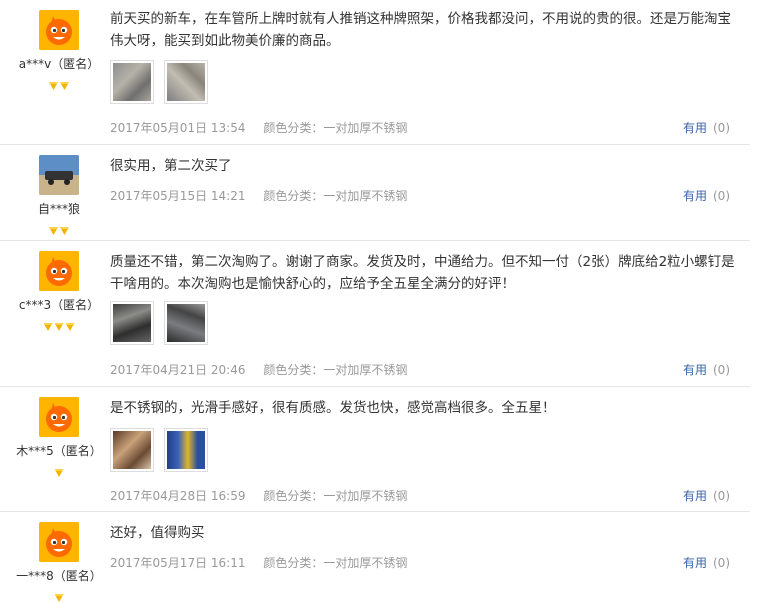 The height and width of the screenshot is (603, 764). What do you see at coordinates (178, 196) in the screenshot?
I see `review-date: 2017年05月15日 14:21` at bounding box center [178, 196].